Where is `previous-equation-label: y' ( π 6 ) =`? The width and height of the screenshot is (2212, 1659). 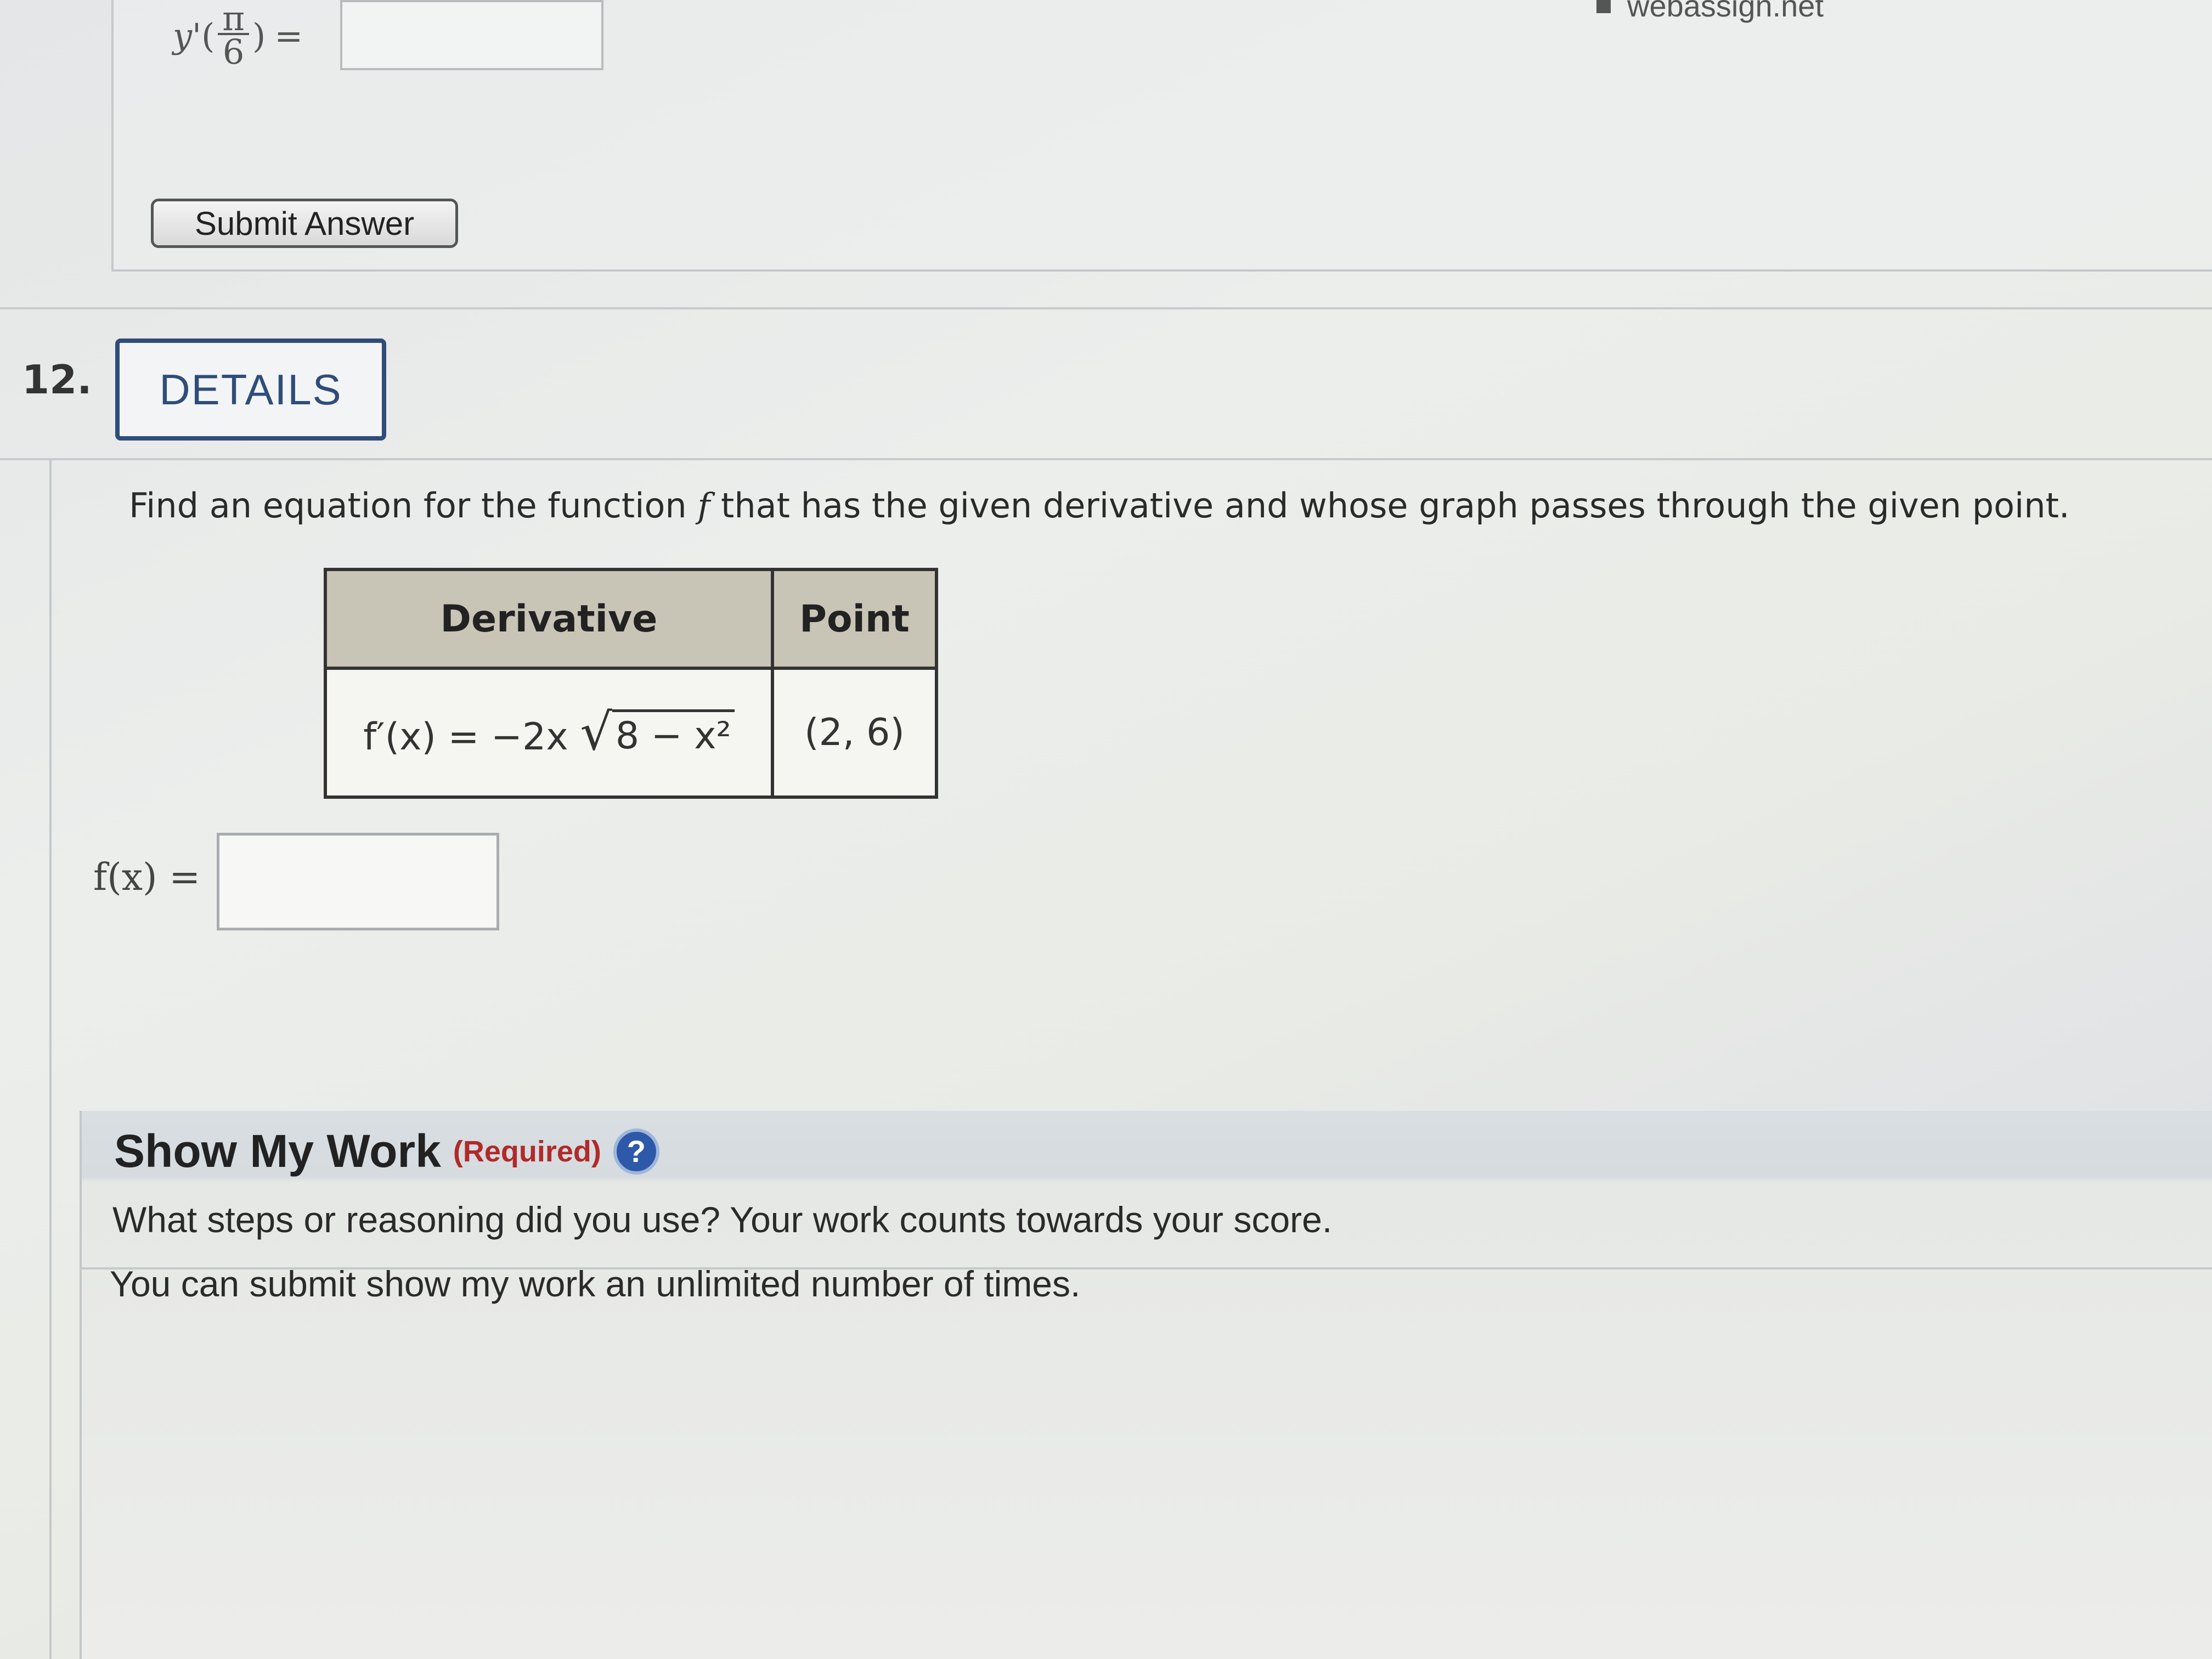 previous-equation-label: y' ( π 6 ) = is located at coordinates (238, 37).